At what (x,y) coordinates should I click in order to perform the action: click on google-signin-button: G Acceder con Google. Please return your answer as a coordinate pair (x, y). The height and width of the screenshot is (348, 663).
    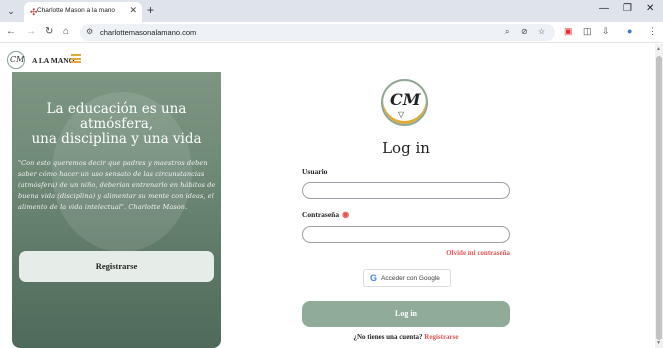
    Looking at the image, I should click on (407, 278).